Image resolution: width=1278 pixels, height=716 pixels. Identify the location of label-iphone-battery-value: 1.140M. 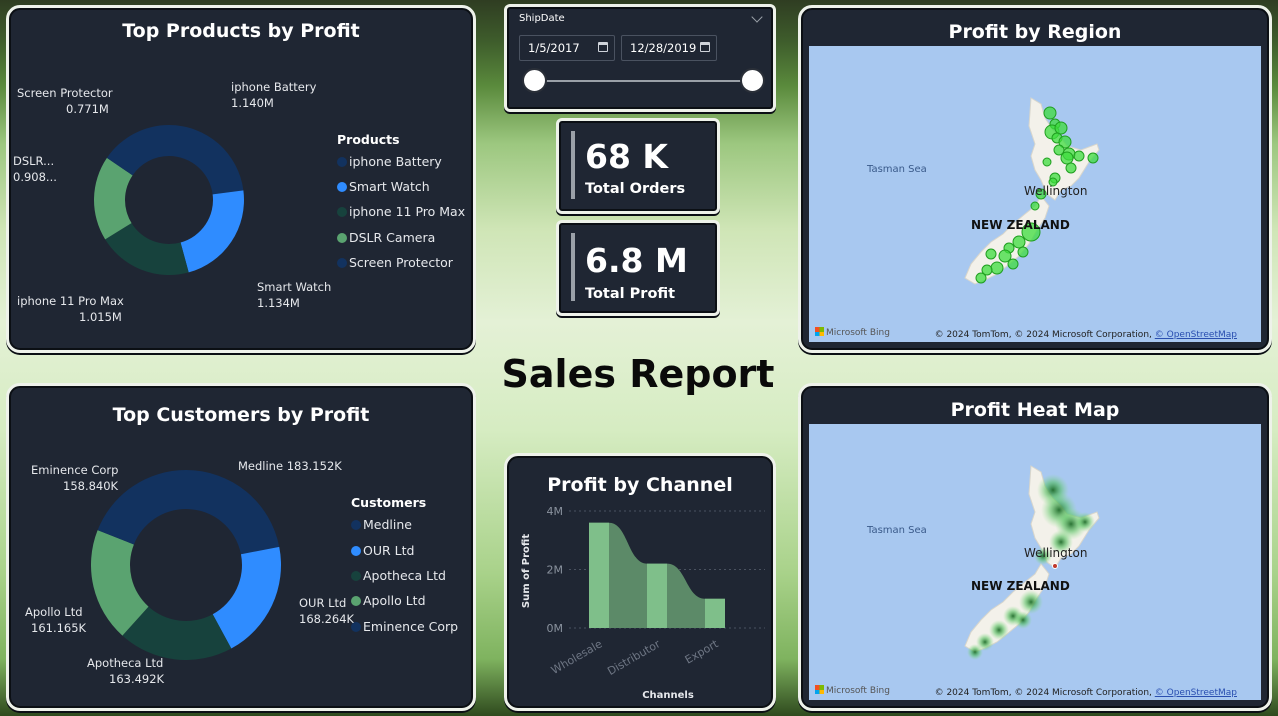
(252, 103).